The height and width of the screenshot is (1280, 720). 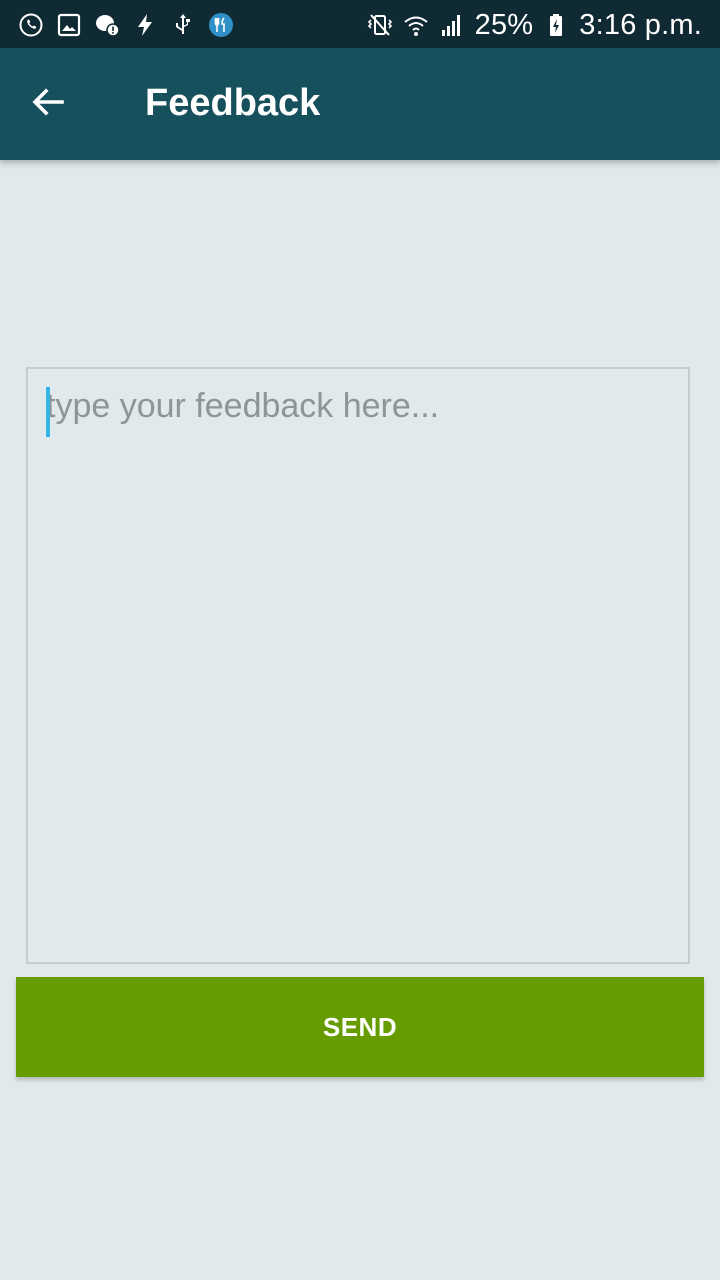 What do you see at coordinates (126, 25) in the screenshot?
I see `notification-icons` at bounding box center [126, 25].